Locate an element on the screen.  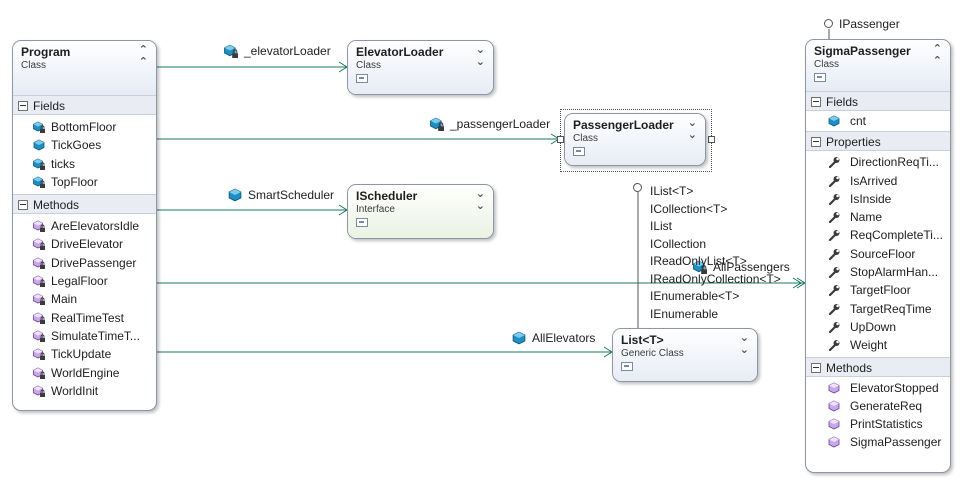
method-item: RealTimeTest is located at coordinates (84, 318).